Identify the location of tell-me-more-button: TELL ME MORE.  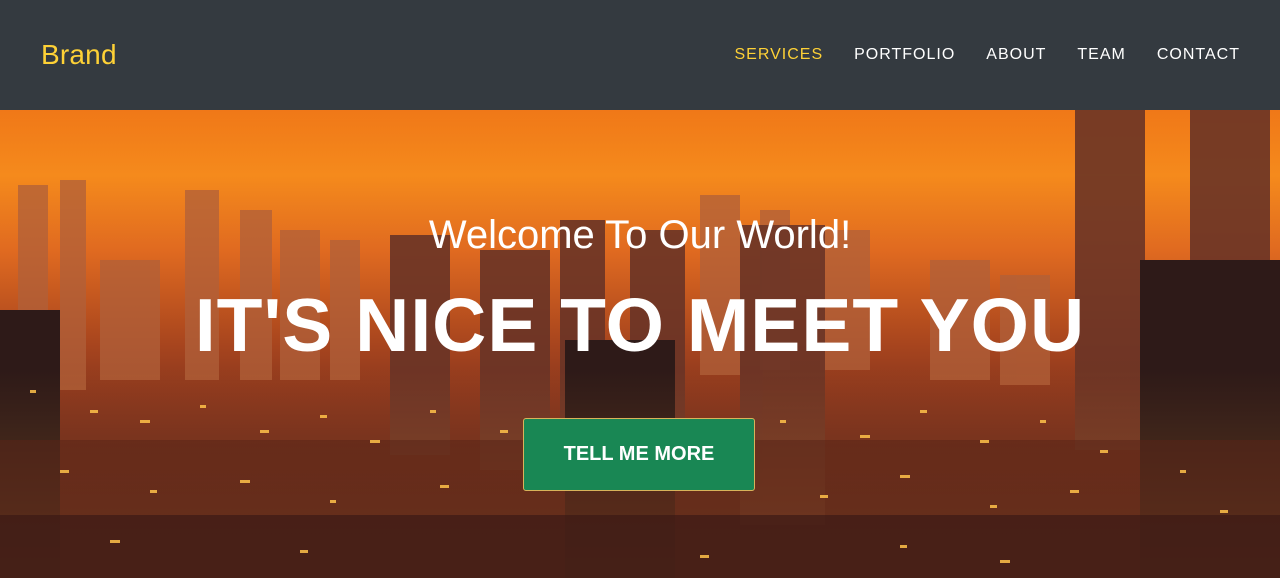
(639, 454).